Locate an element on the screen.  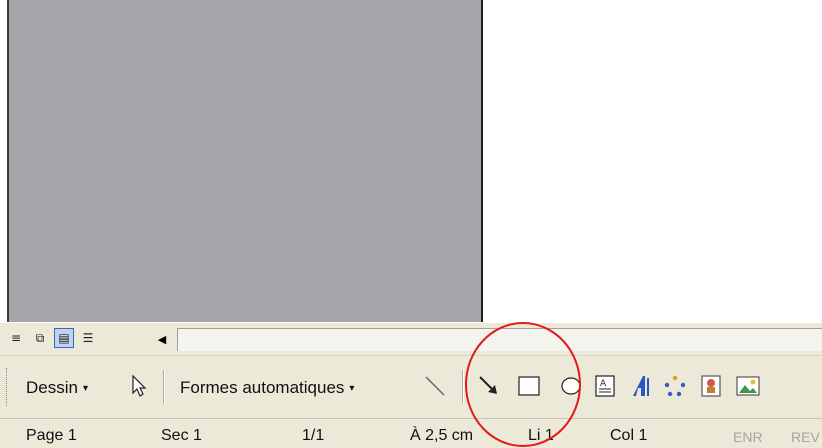
arrow-icon is located at coordinates (488, 385).